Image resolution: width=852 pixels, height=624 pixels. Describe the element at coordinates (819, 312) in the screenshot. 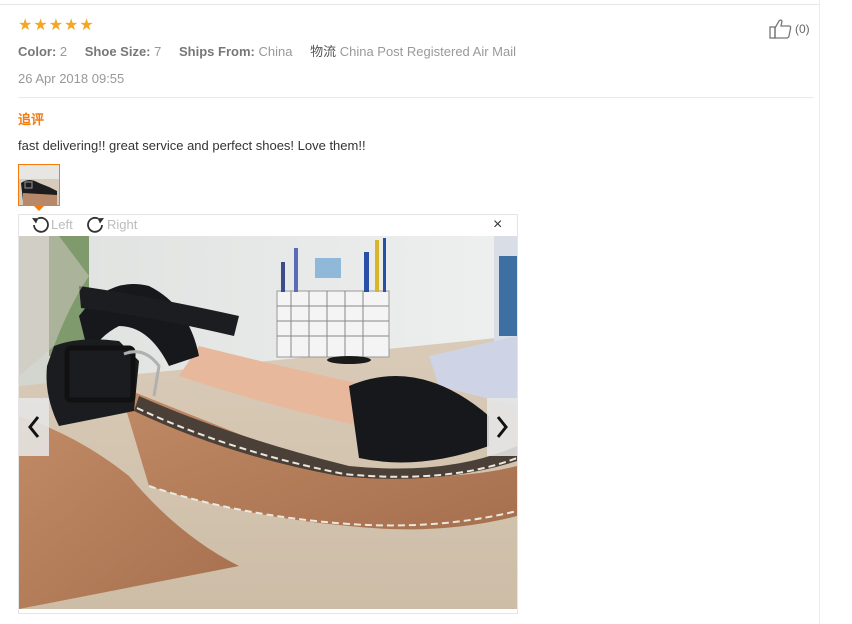

I see `right-divider` at that location.